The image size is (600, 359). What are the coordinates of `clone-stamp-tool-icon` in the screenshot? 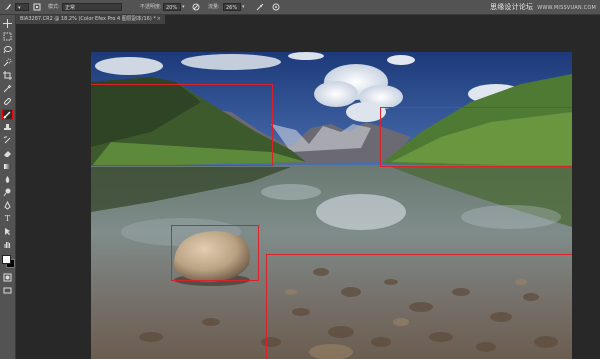 It's located at (7, 127).